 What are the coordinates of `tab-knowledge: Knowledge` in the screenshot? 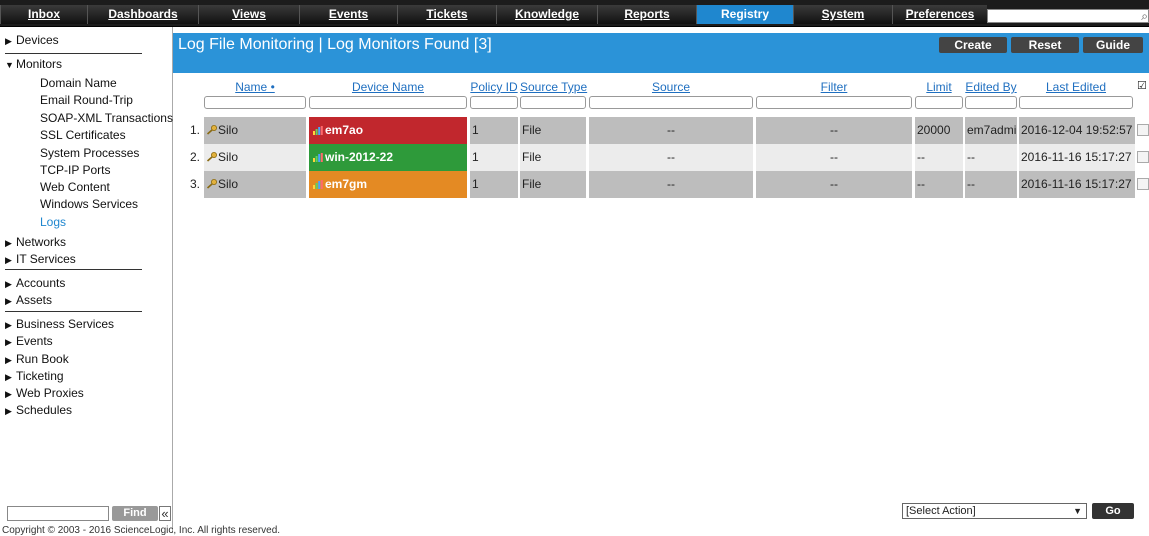 It's located at (546, 14).